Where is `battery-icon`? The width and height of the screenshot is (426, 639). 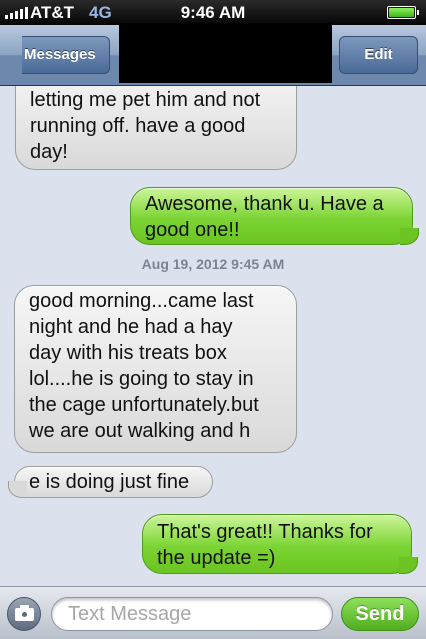 battery-icon is located at coordinates (403, 12).